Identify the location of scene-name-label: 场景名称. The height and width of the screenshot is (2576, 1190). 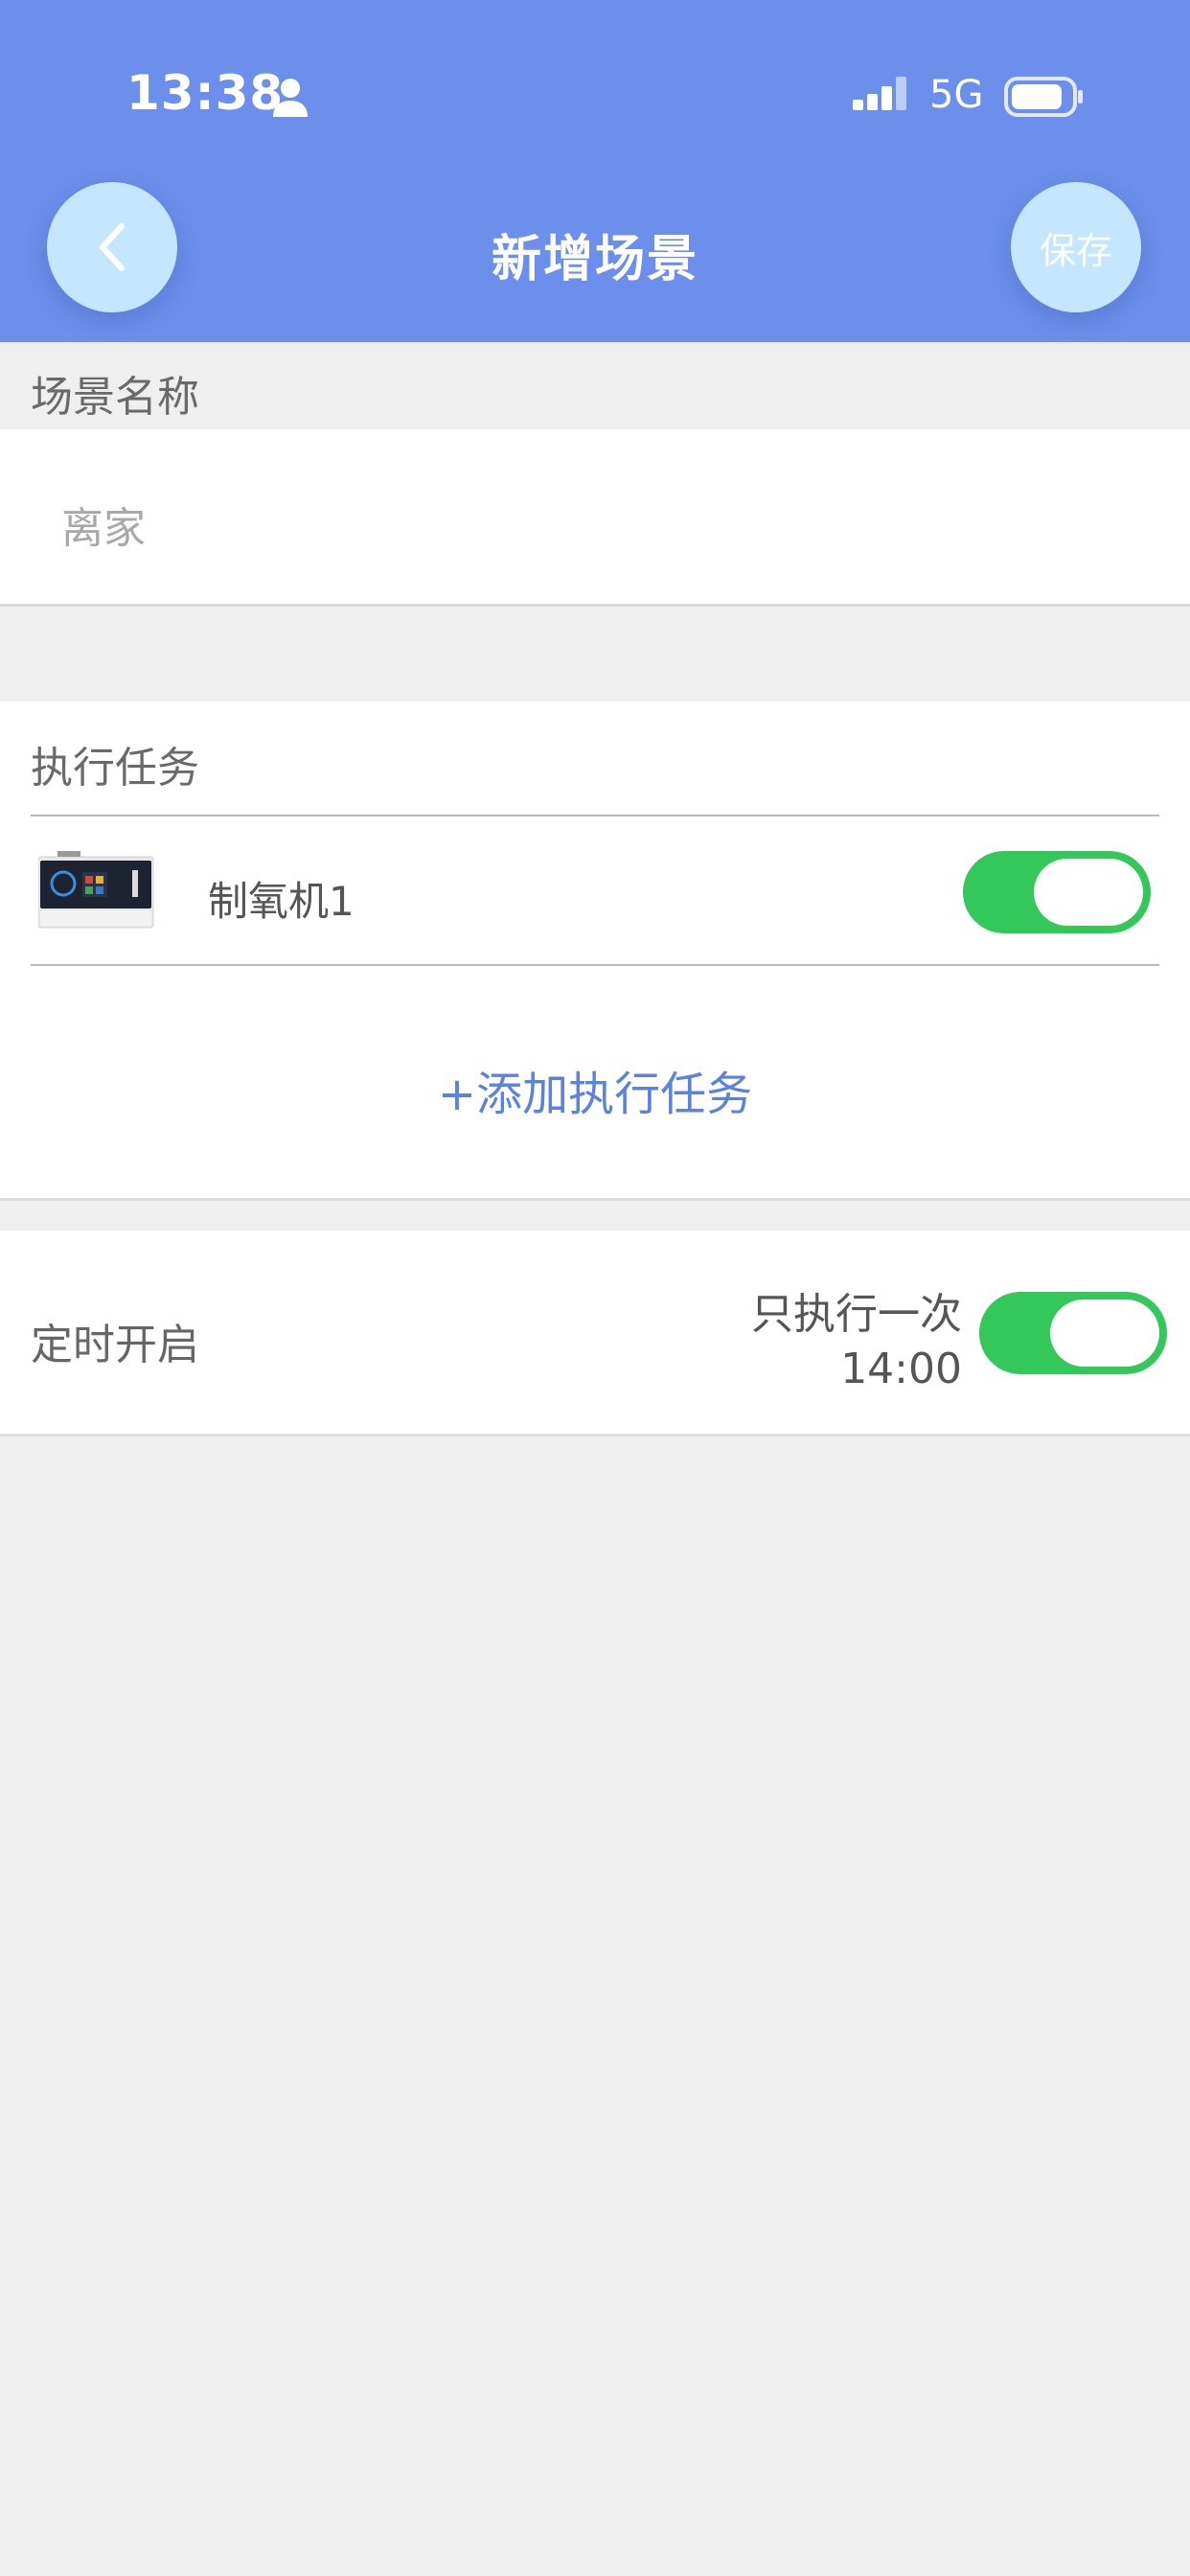
(115, 397).